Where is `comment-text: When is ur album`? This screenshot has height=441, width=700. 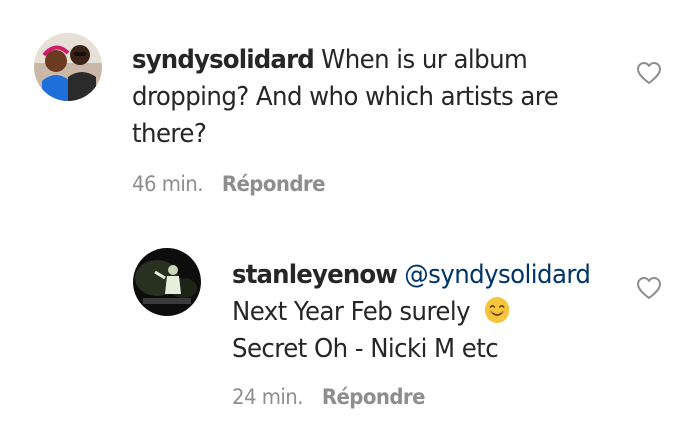
comment-text: When is ur album is located at coordinates (424, 60).